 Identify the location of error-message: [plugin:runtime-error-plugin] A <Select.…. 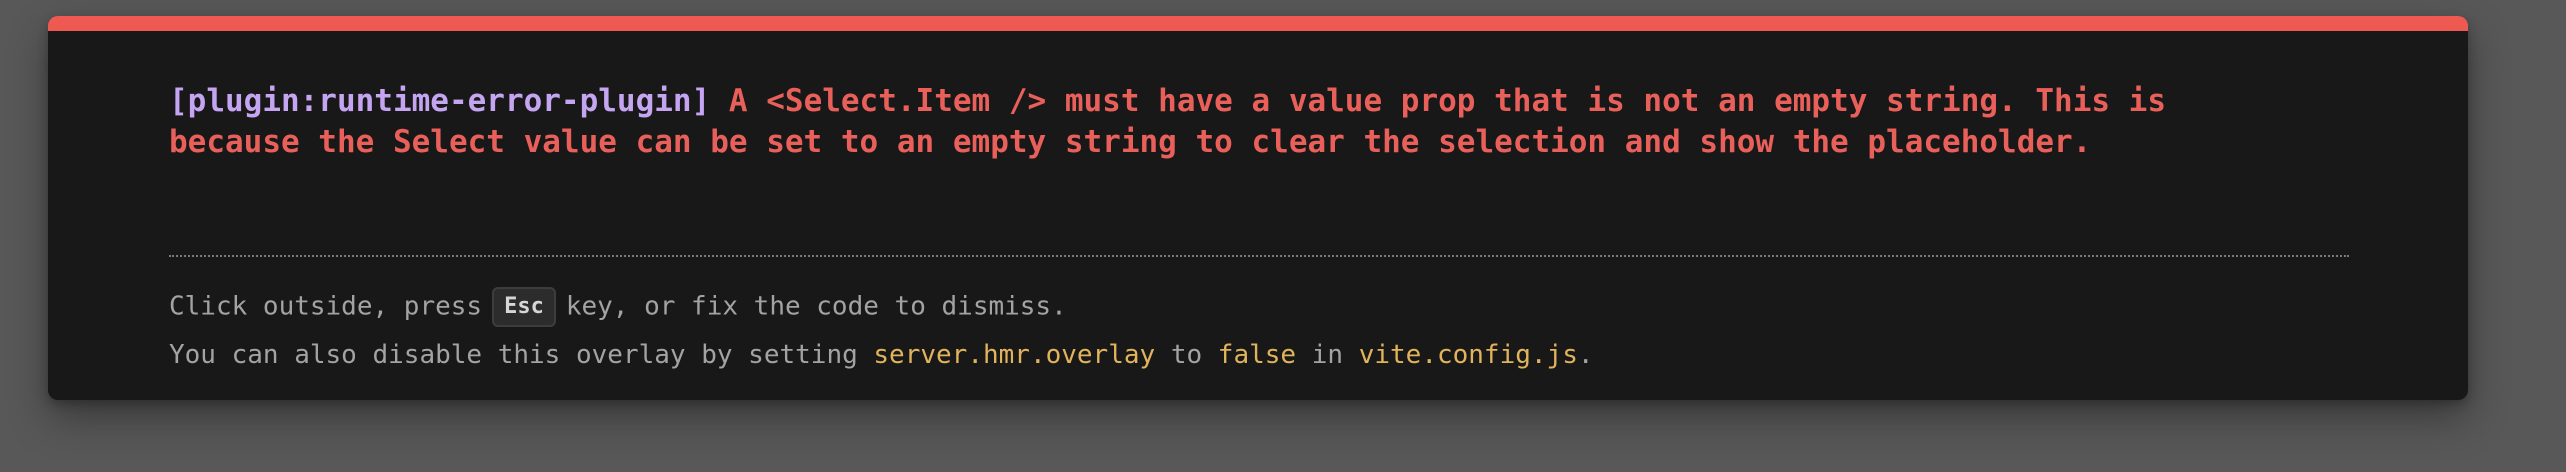
(1259, 122).